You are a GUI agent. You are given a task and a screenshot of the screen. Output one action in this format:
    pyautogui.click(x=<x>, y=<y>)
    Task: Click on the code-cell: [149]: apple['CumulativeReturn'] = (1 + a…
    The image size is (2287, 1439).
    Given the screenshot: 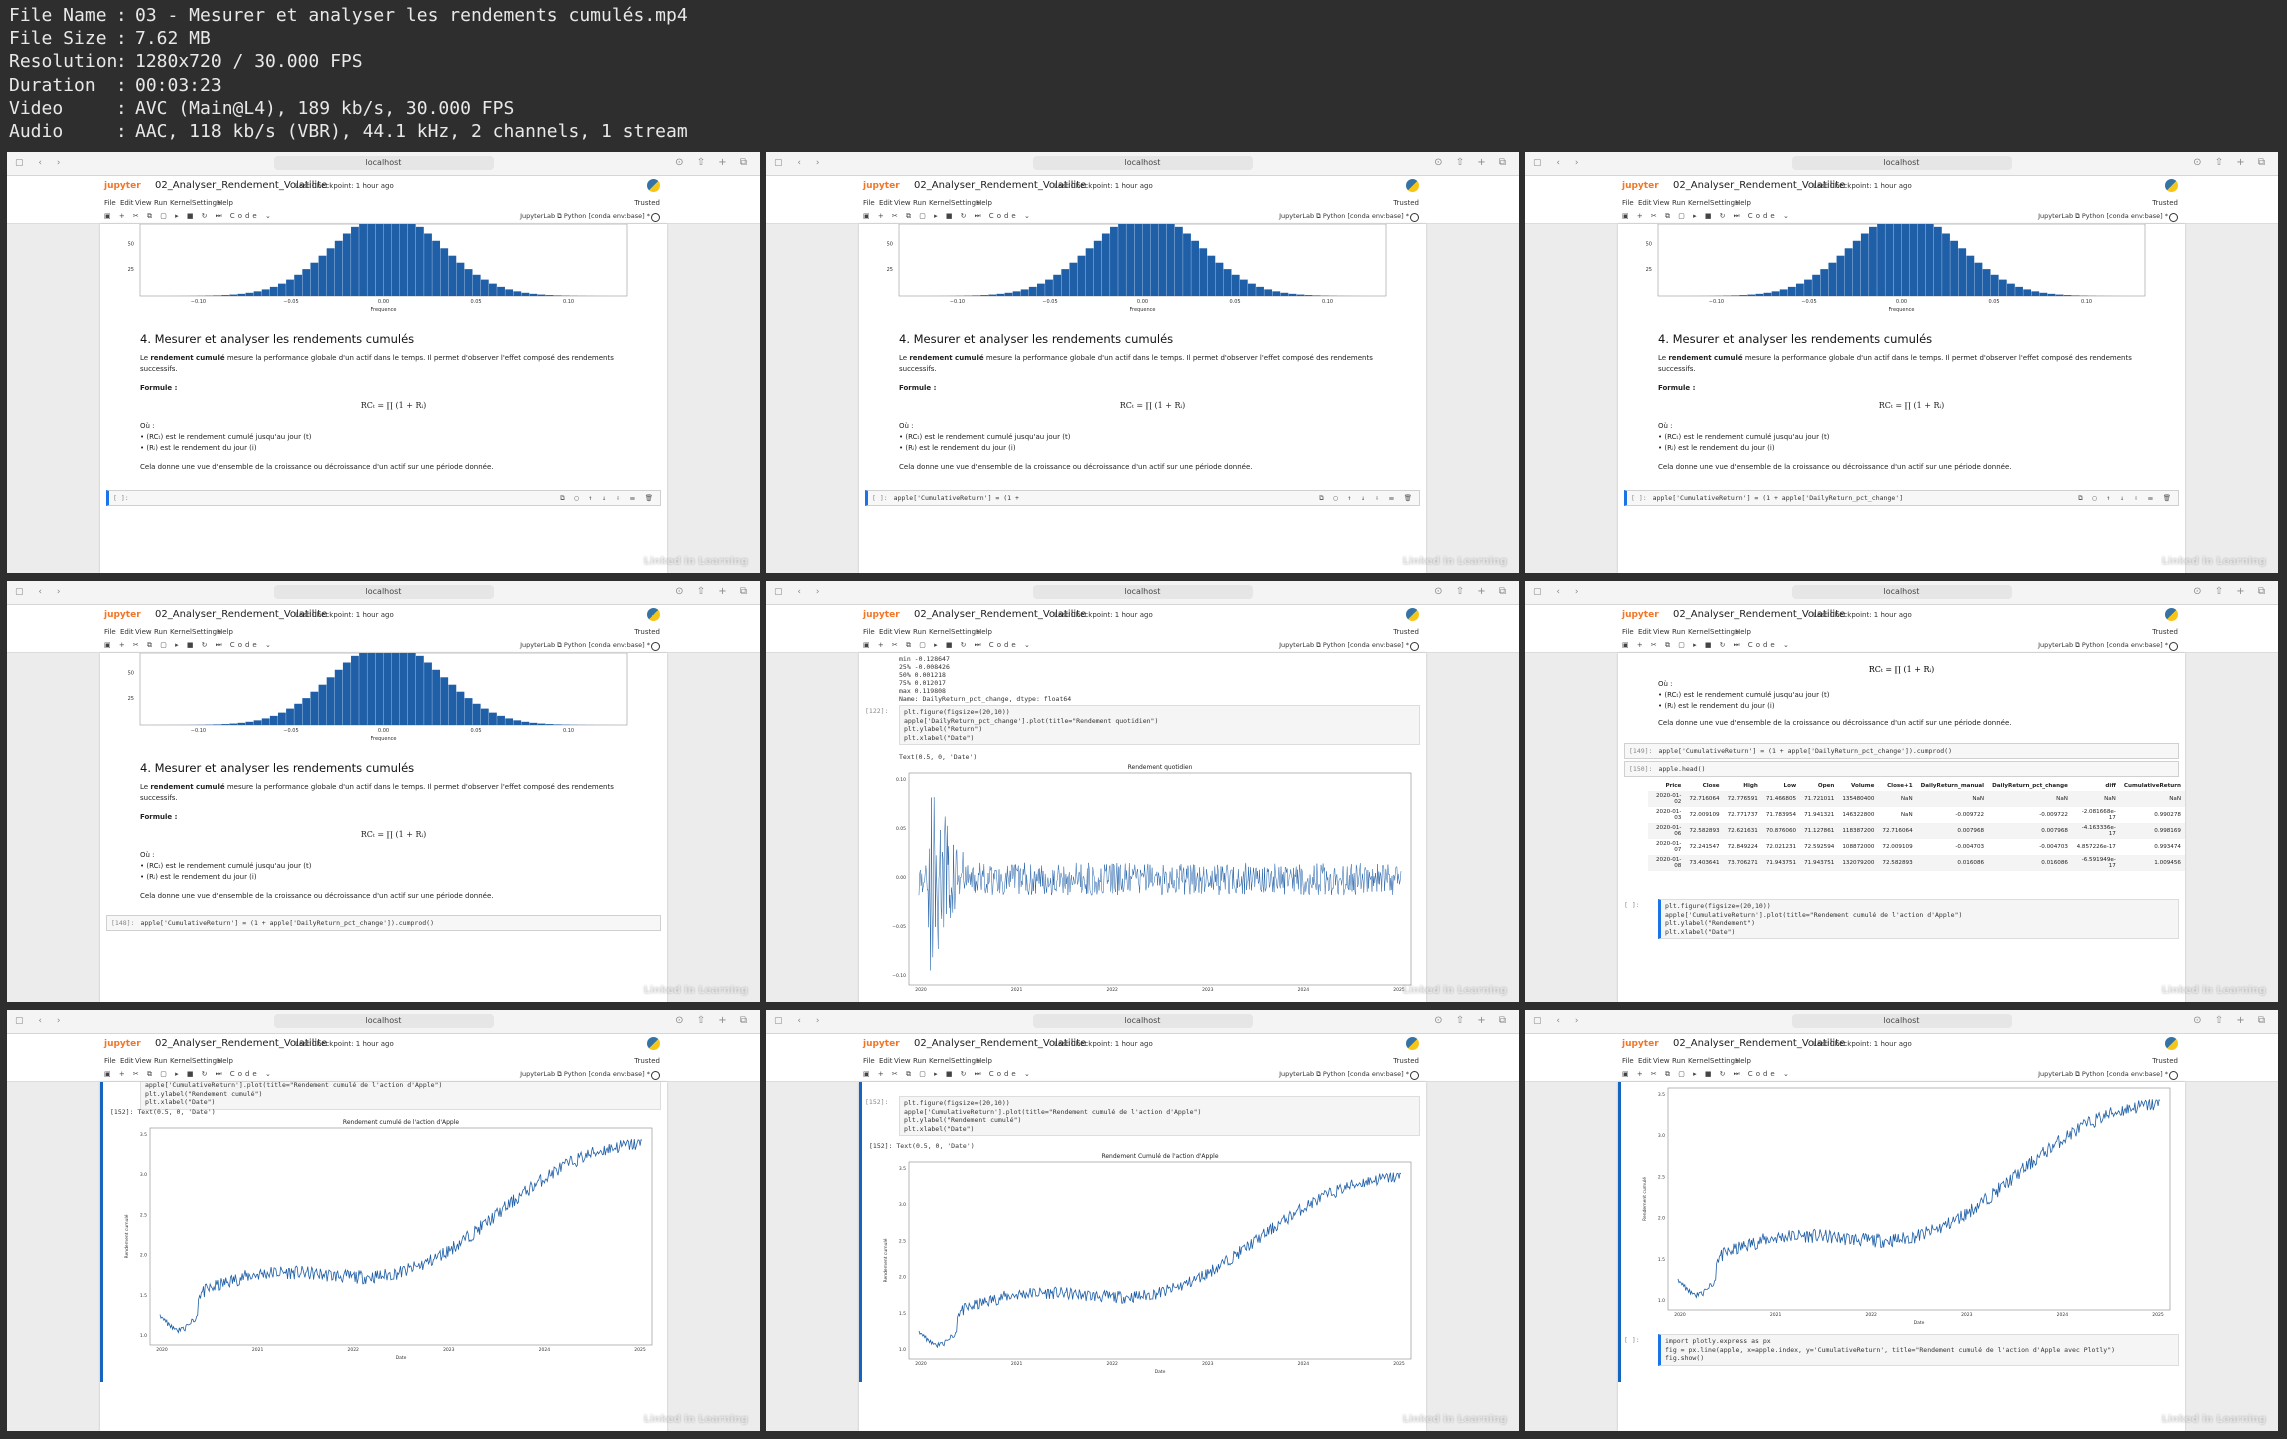 What is the action you would take?
    pyautogui.click(x=1901, y=751)
    